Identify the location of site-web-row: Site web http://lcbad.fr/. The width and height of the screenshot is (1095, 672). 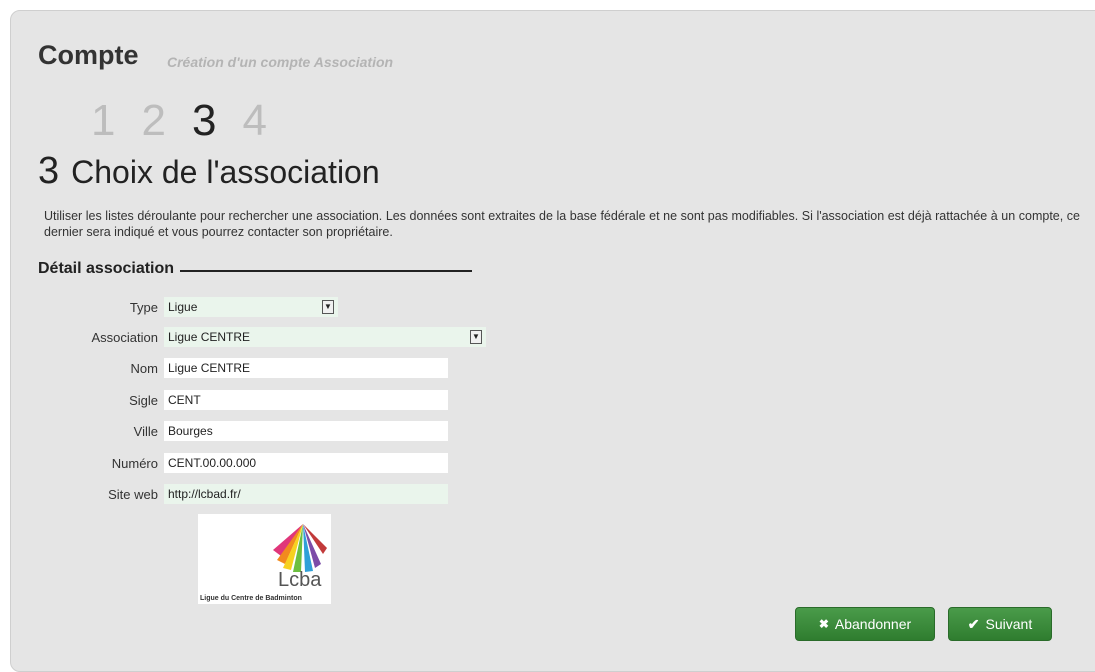
(224, 494).